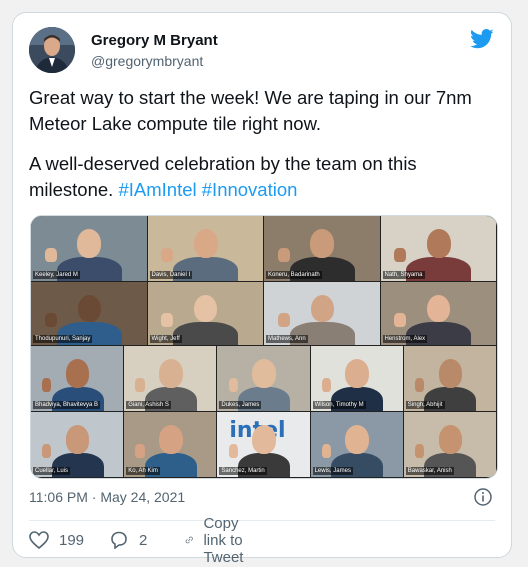 The width and height of the screenshot is (528, 567). I want to click on participant-tile: Lewis, James, so click(356, 444).